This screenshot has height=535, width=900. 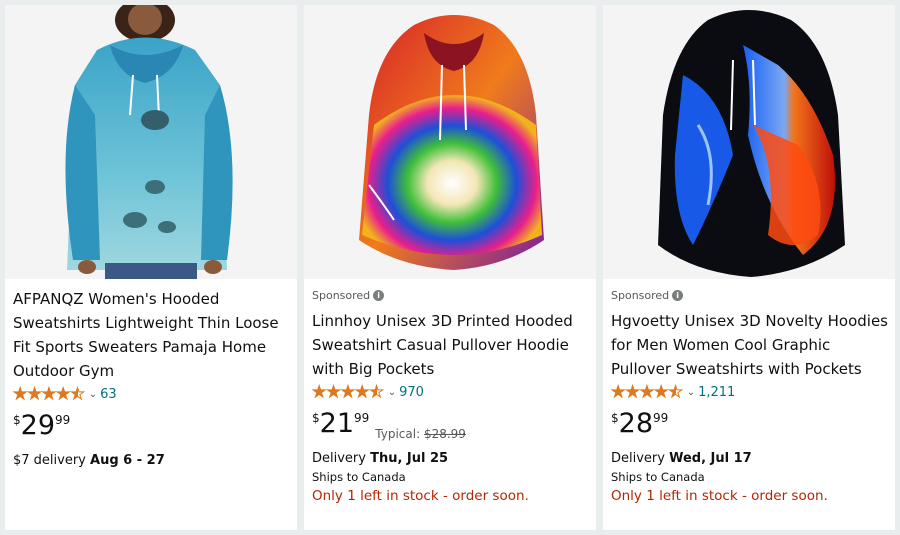 What do you see at coordinates (451, 392) in the screenshot?
I see `rating-row: ★★★★★ ★★★★★ ⌄ 970` at bounding box center [451, 392].